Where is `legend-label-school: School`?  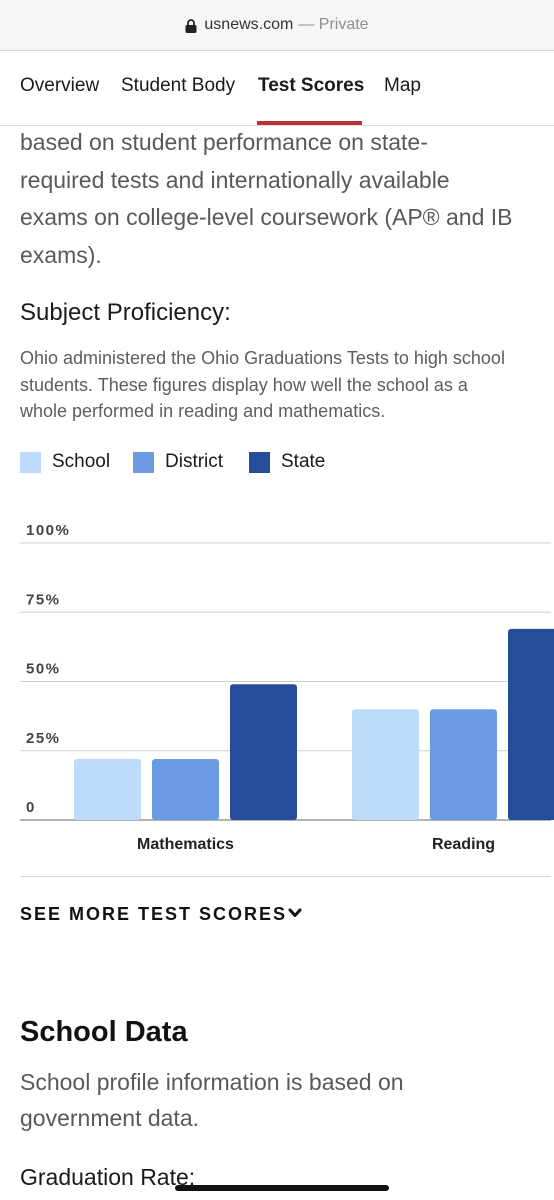 legend-label-school: School is located at coordinates (81, 461).